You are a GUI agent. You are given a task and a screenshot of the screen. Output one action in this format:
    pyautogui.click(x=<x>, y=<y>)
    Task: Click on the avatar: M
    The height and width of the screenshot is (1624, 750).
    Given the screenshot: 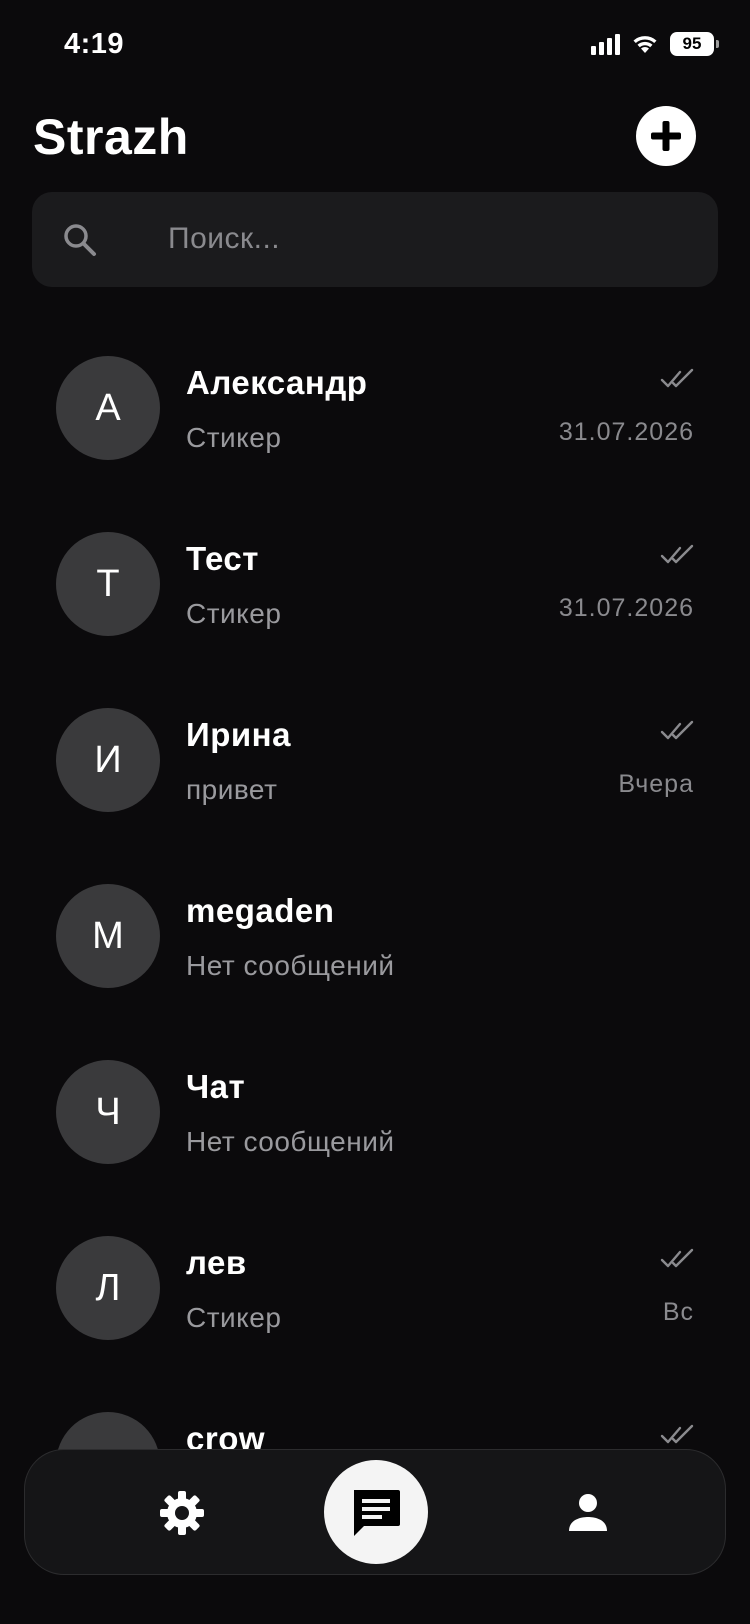 What is the action you would take?
    pyautogui.click(x=108, y=936)
    